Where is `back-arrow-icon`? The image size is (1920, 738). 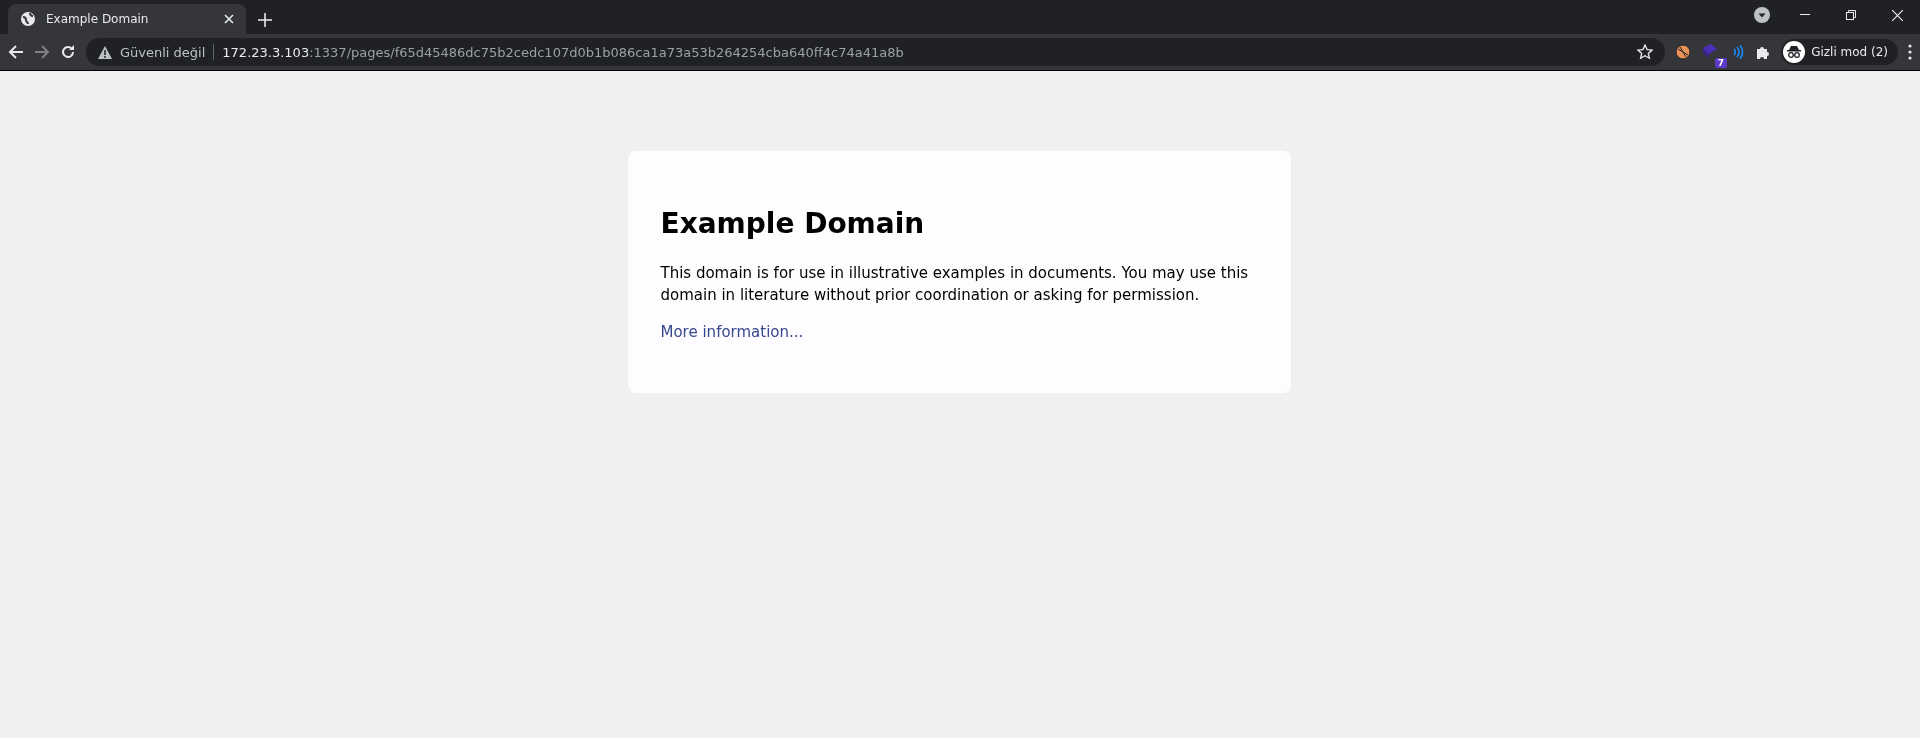 back-arrow-icon is located at coordinates (16, 52).